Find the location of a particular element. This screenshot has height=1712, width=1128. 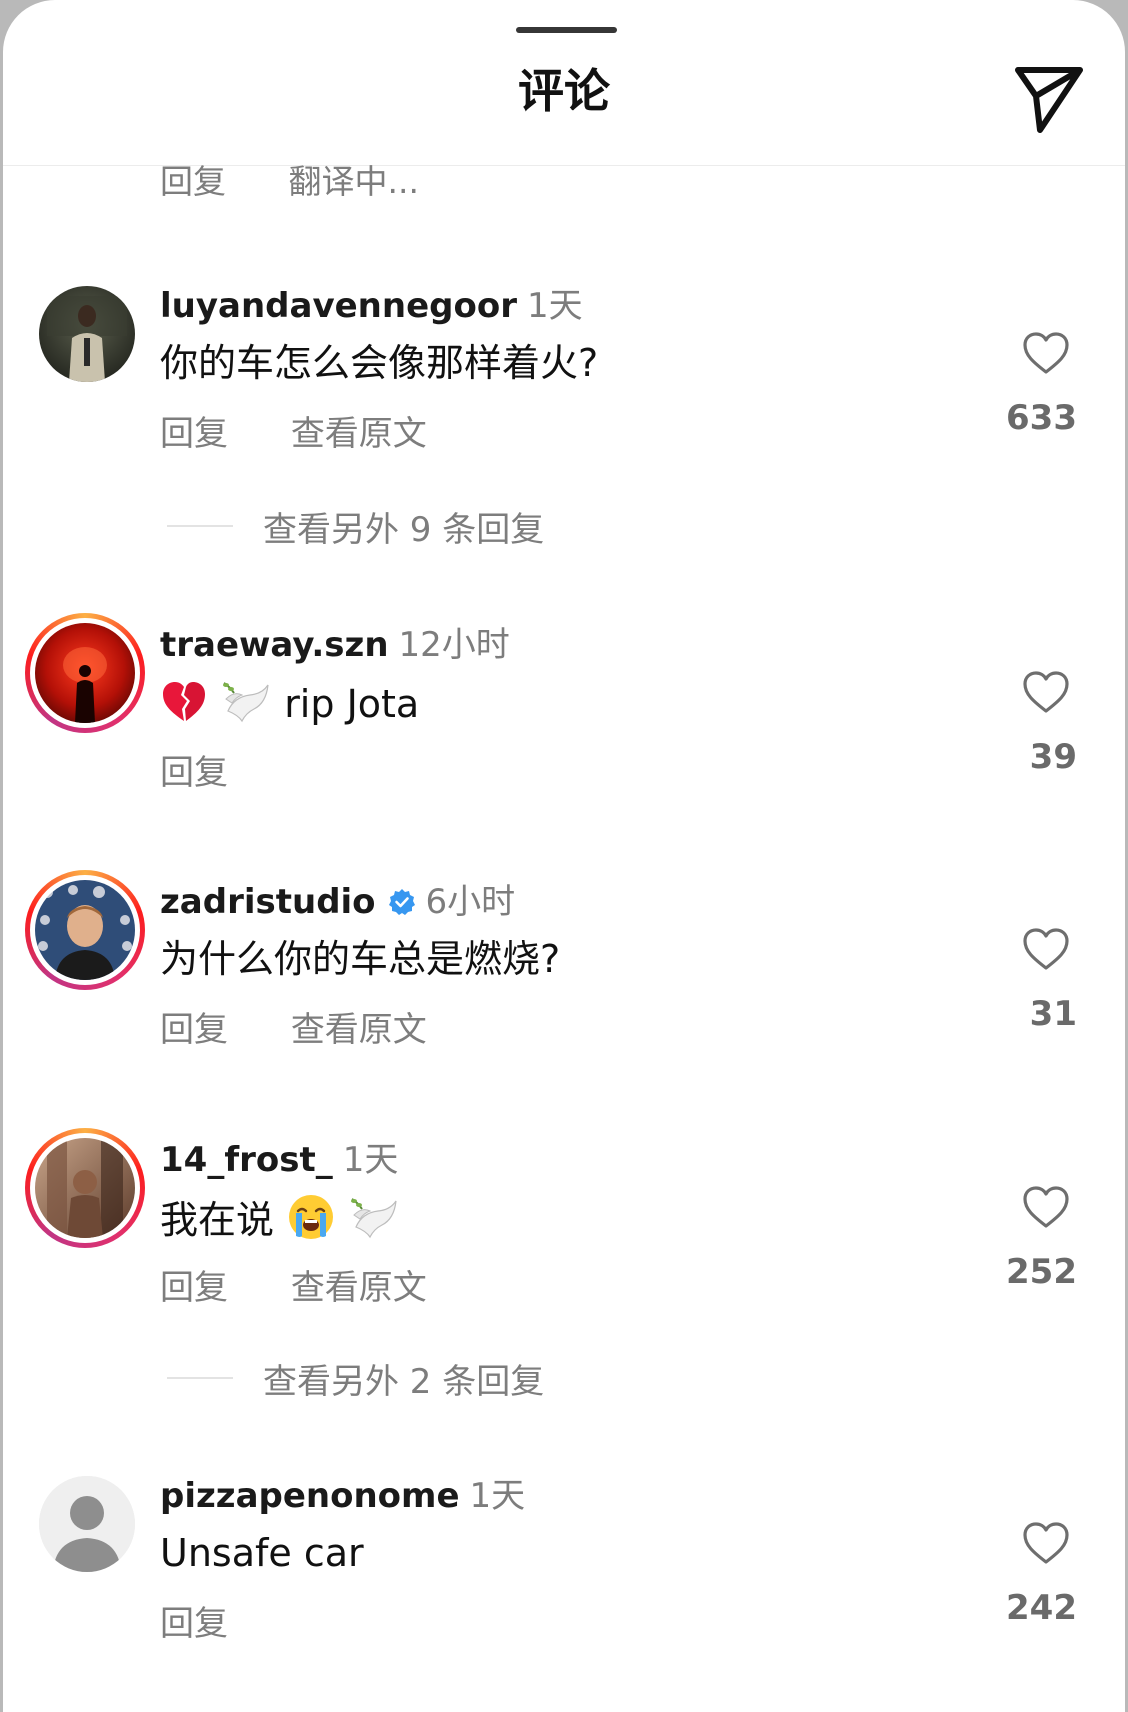

username: traeway.szn is located at coordinates (274, 645).